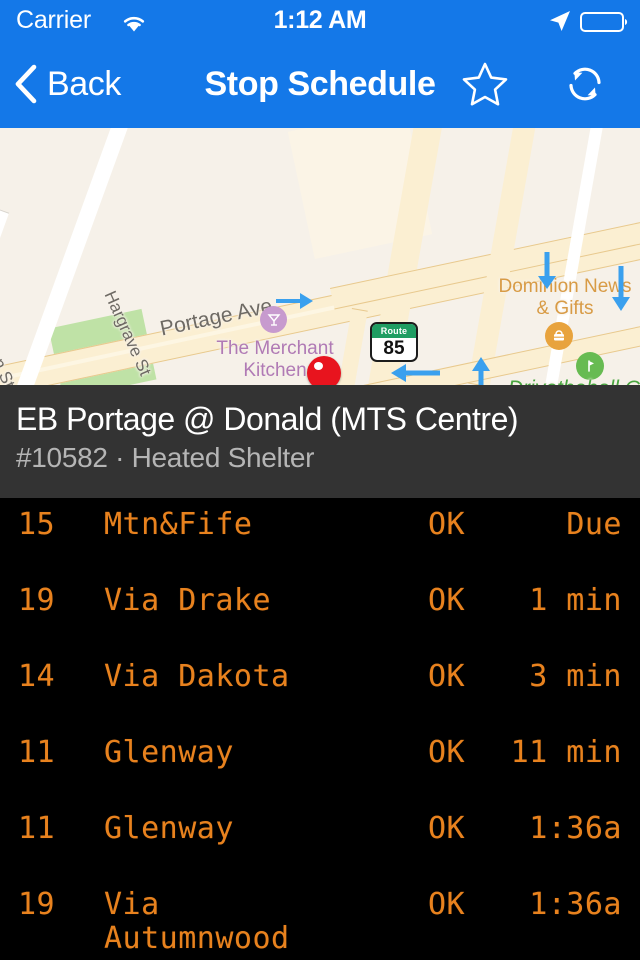  What do you see at coordinates (254, 601) in the screenshot?
I see `departure-destination: Via Drake` at bounding box center [254, 601].